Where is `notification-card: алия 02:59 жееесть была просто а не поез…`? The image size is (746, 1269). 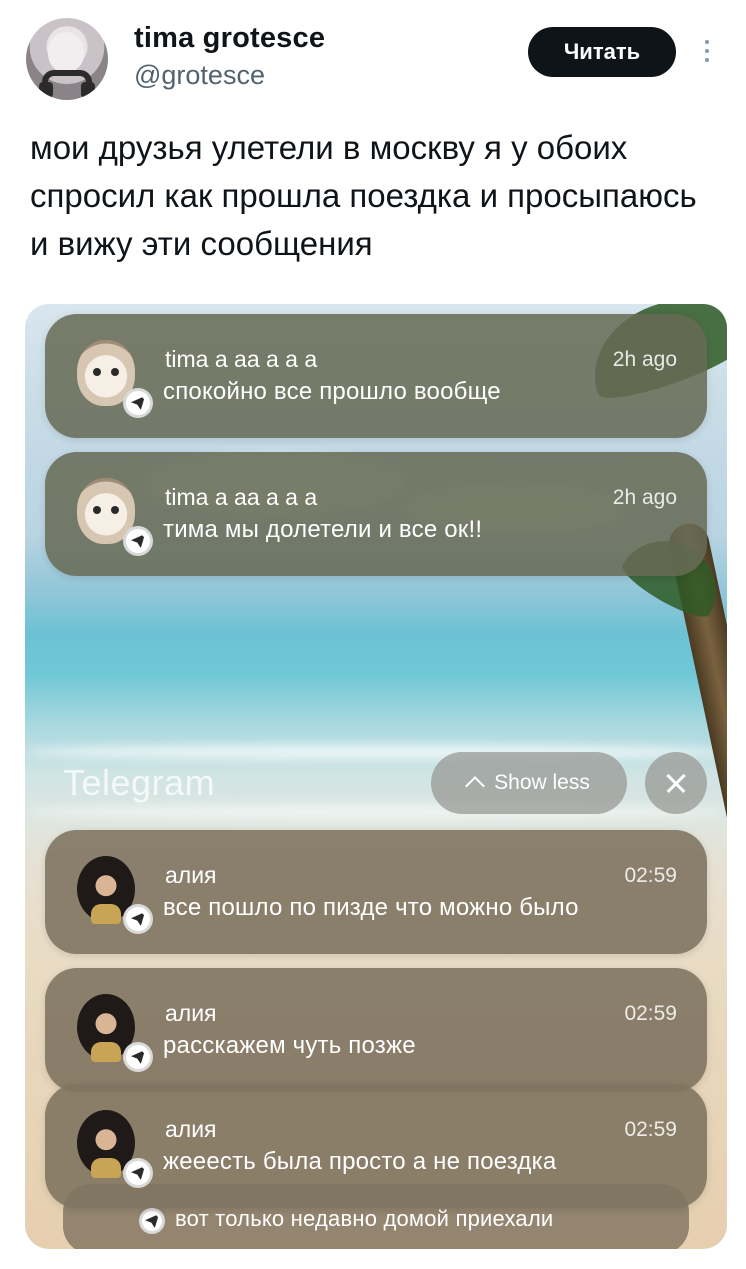
notification-card: алия 02:59 жееесть была просто а не поез… is located at coordinates (376, 1146).